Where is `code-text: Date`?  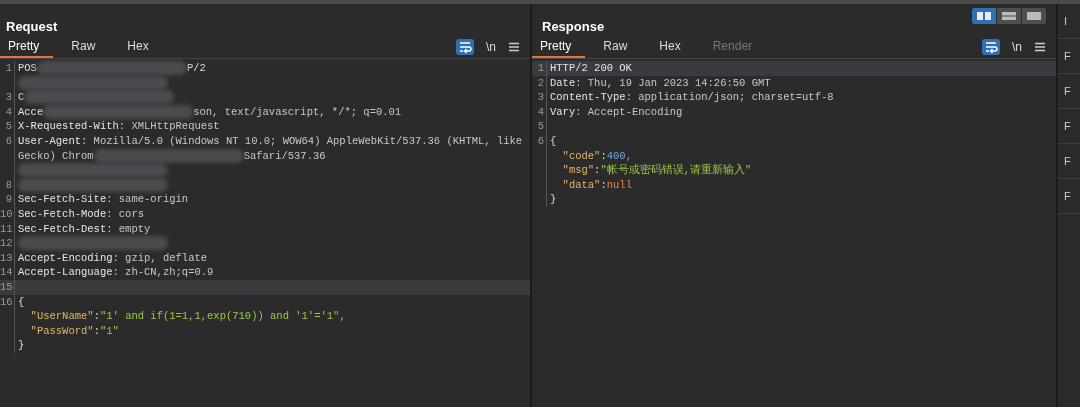 code-text: Date is located at coordinates (563, 82).